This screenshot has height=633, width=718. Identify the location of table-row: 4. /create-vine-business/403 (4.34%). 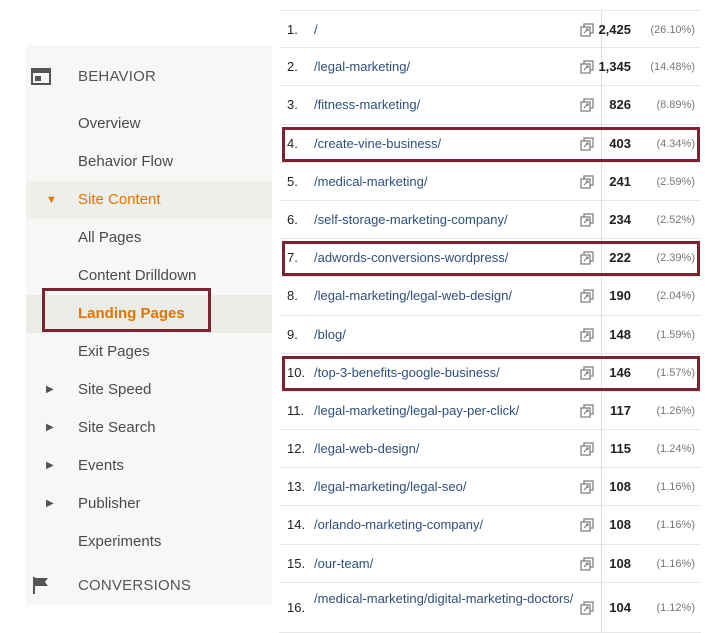
(490, 143).